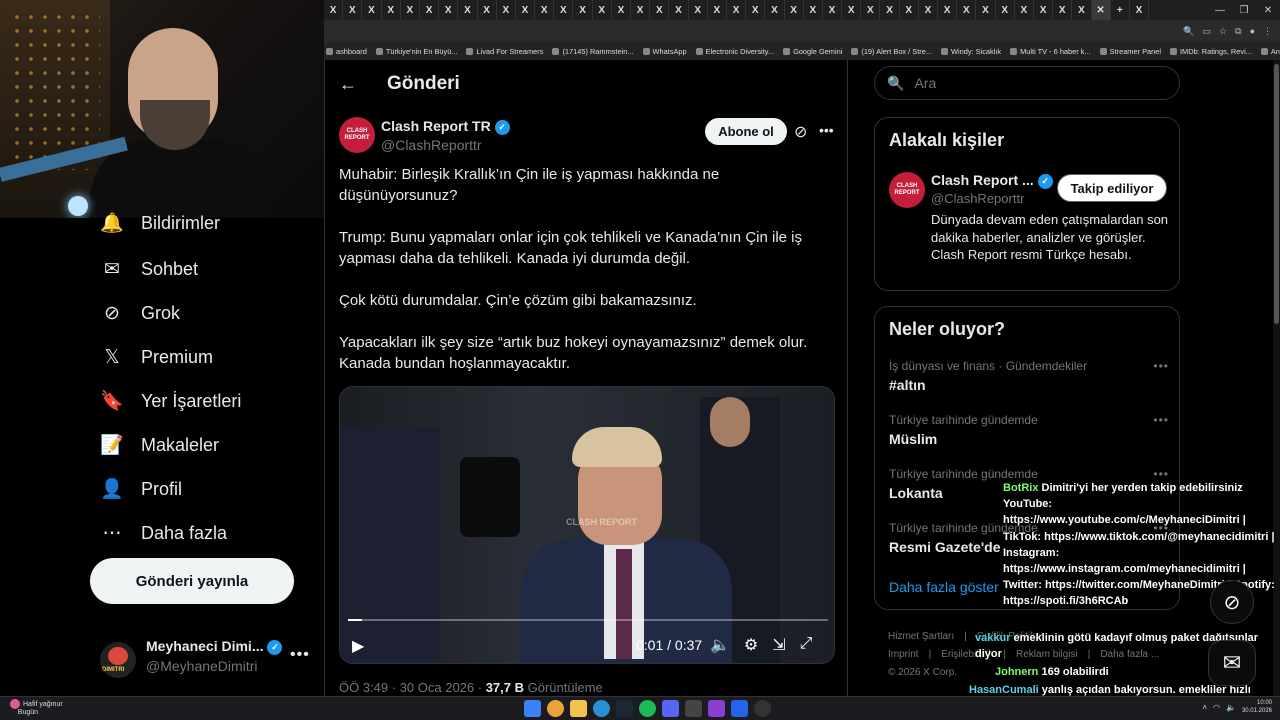 The height and width of the screenshot is (720, 1280). What do you see at coordinates (903, 654) in the screenshot?
I see `footer-link: Imprint` at bounding box center [903, 654].